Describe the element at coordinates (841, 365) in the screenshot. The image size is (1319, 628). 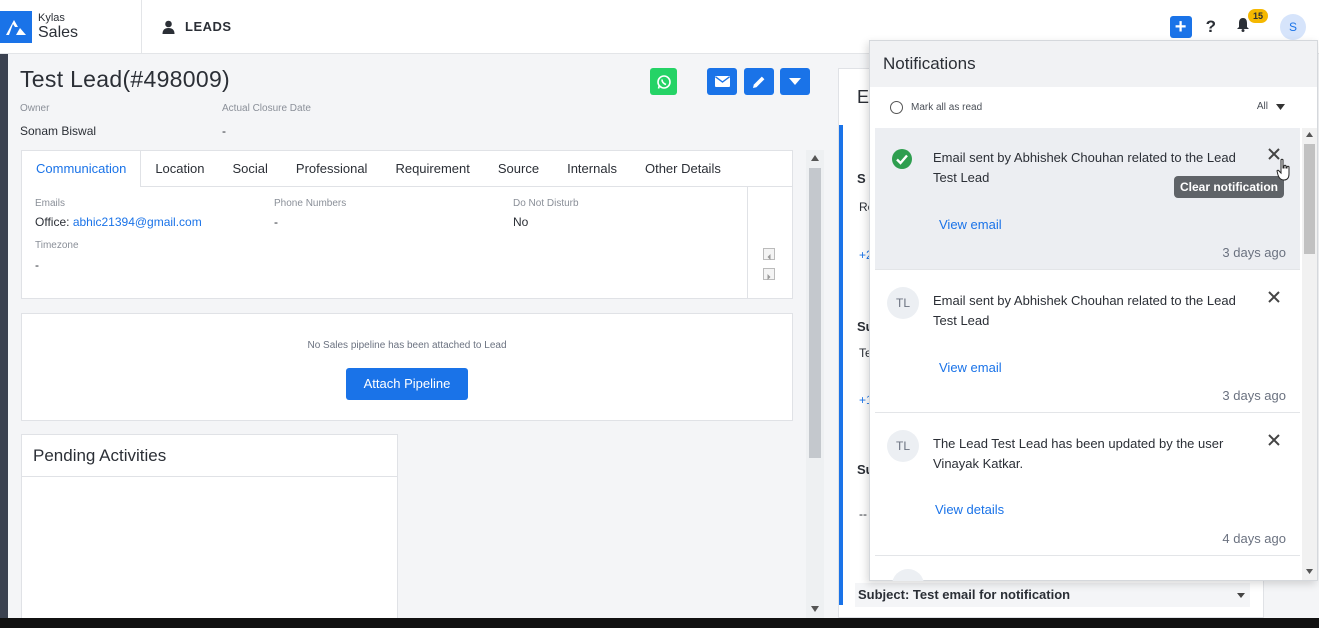
I see `timeline-accent` at that location.